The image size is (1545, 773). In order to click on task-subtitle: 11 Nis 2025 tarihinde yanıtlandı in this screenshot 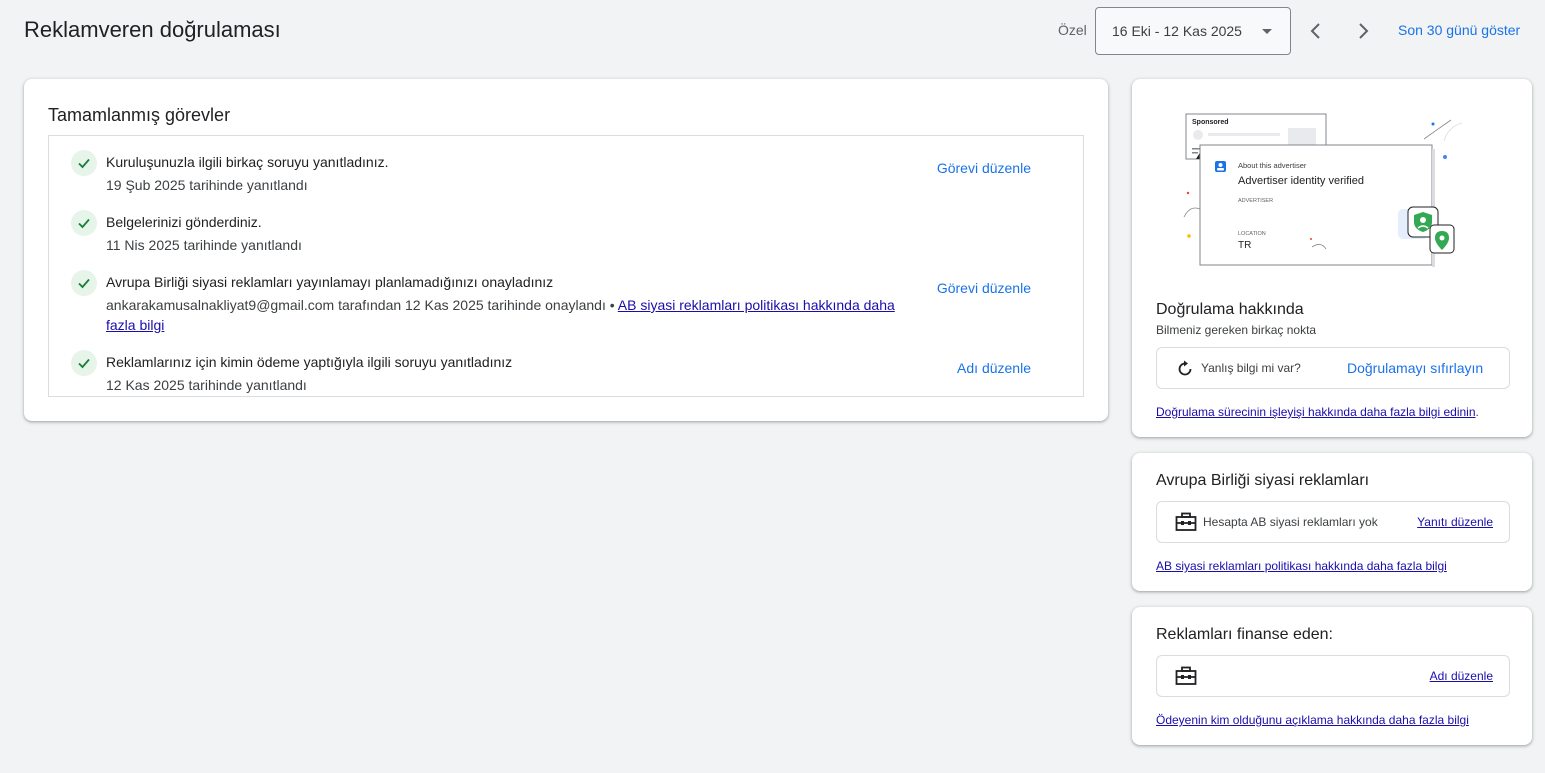, I will do `click(204, 245)`.